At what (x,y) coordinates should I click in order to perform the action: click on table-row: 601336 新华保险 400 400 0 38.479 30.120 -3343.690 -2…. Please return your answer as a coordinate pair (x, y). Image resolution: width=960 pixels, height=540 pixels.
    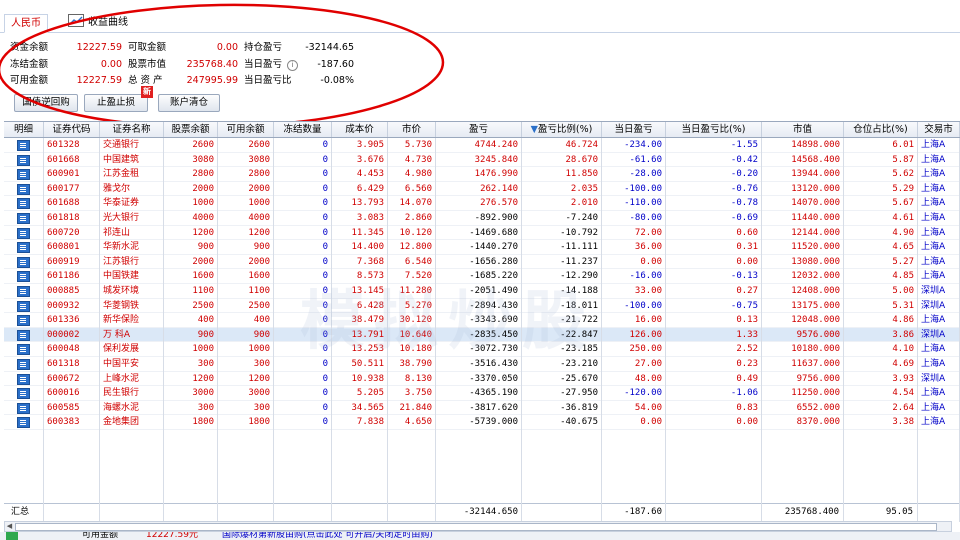
    Looking at the image, I should click on (482, 320).